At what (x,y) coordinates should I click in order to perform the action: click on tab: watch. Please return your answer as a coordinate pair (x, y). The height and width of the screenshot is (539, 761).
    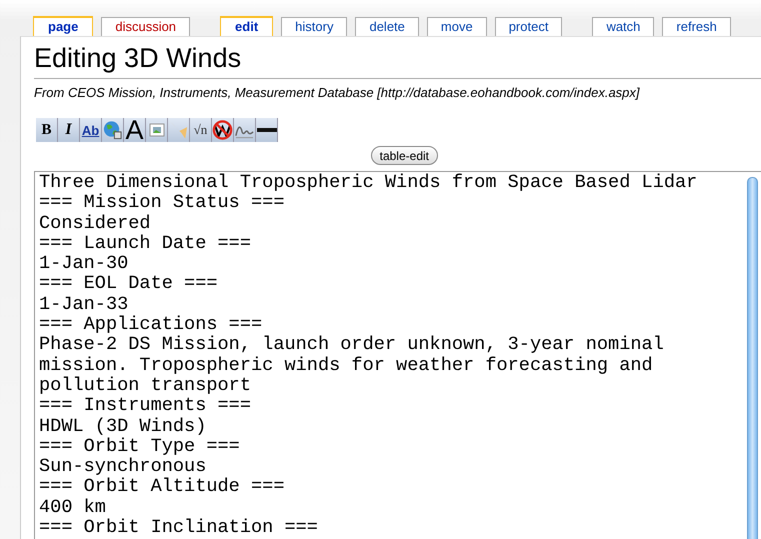
    Looking at the image, I should click on (623, 26).